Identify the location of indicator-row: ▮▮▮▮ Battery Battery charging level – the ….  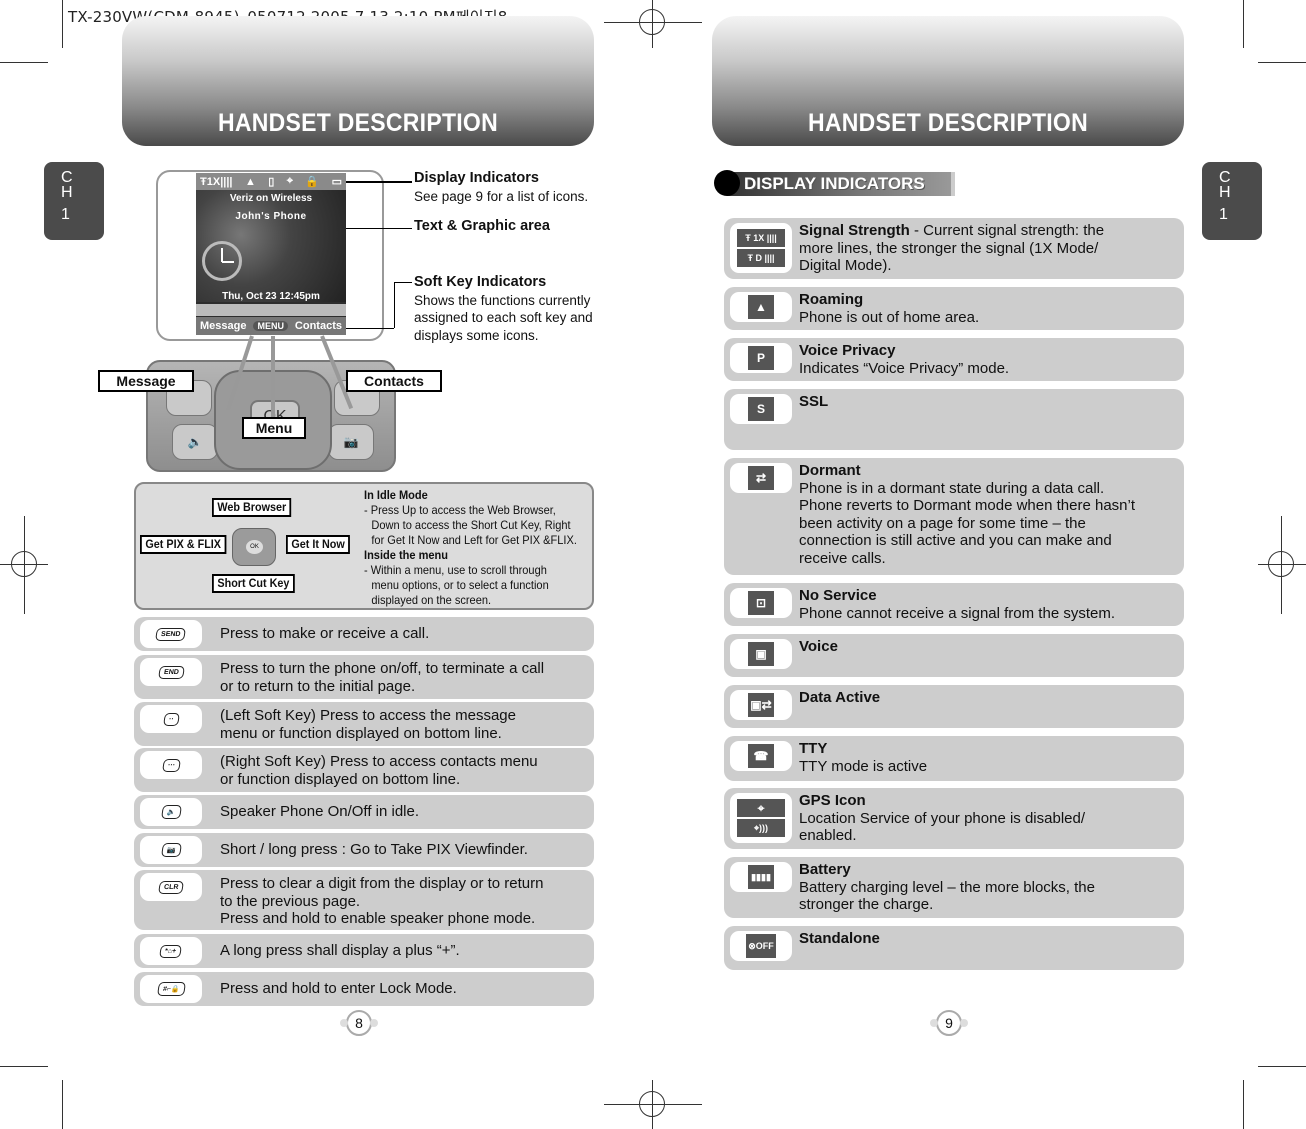
(954, 887).